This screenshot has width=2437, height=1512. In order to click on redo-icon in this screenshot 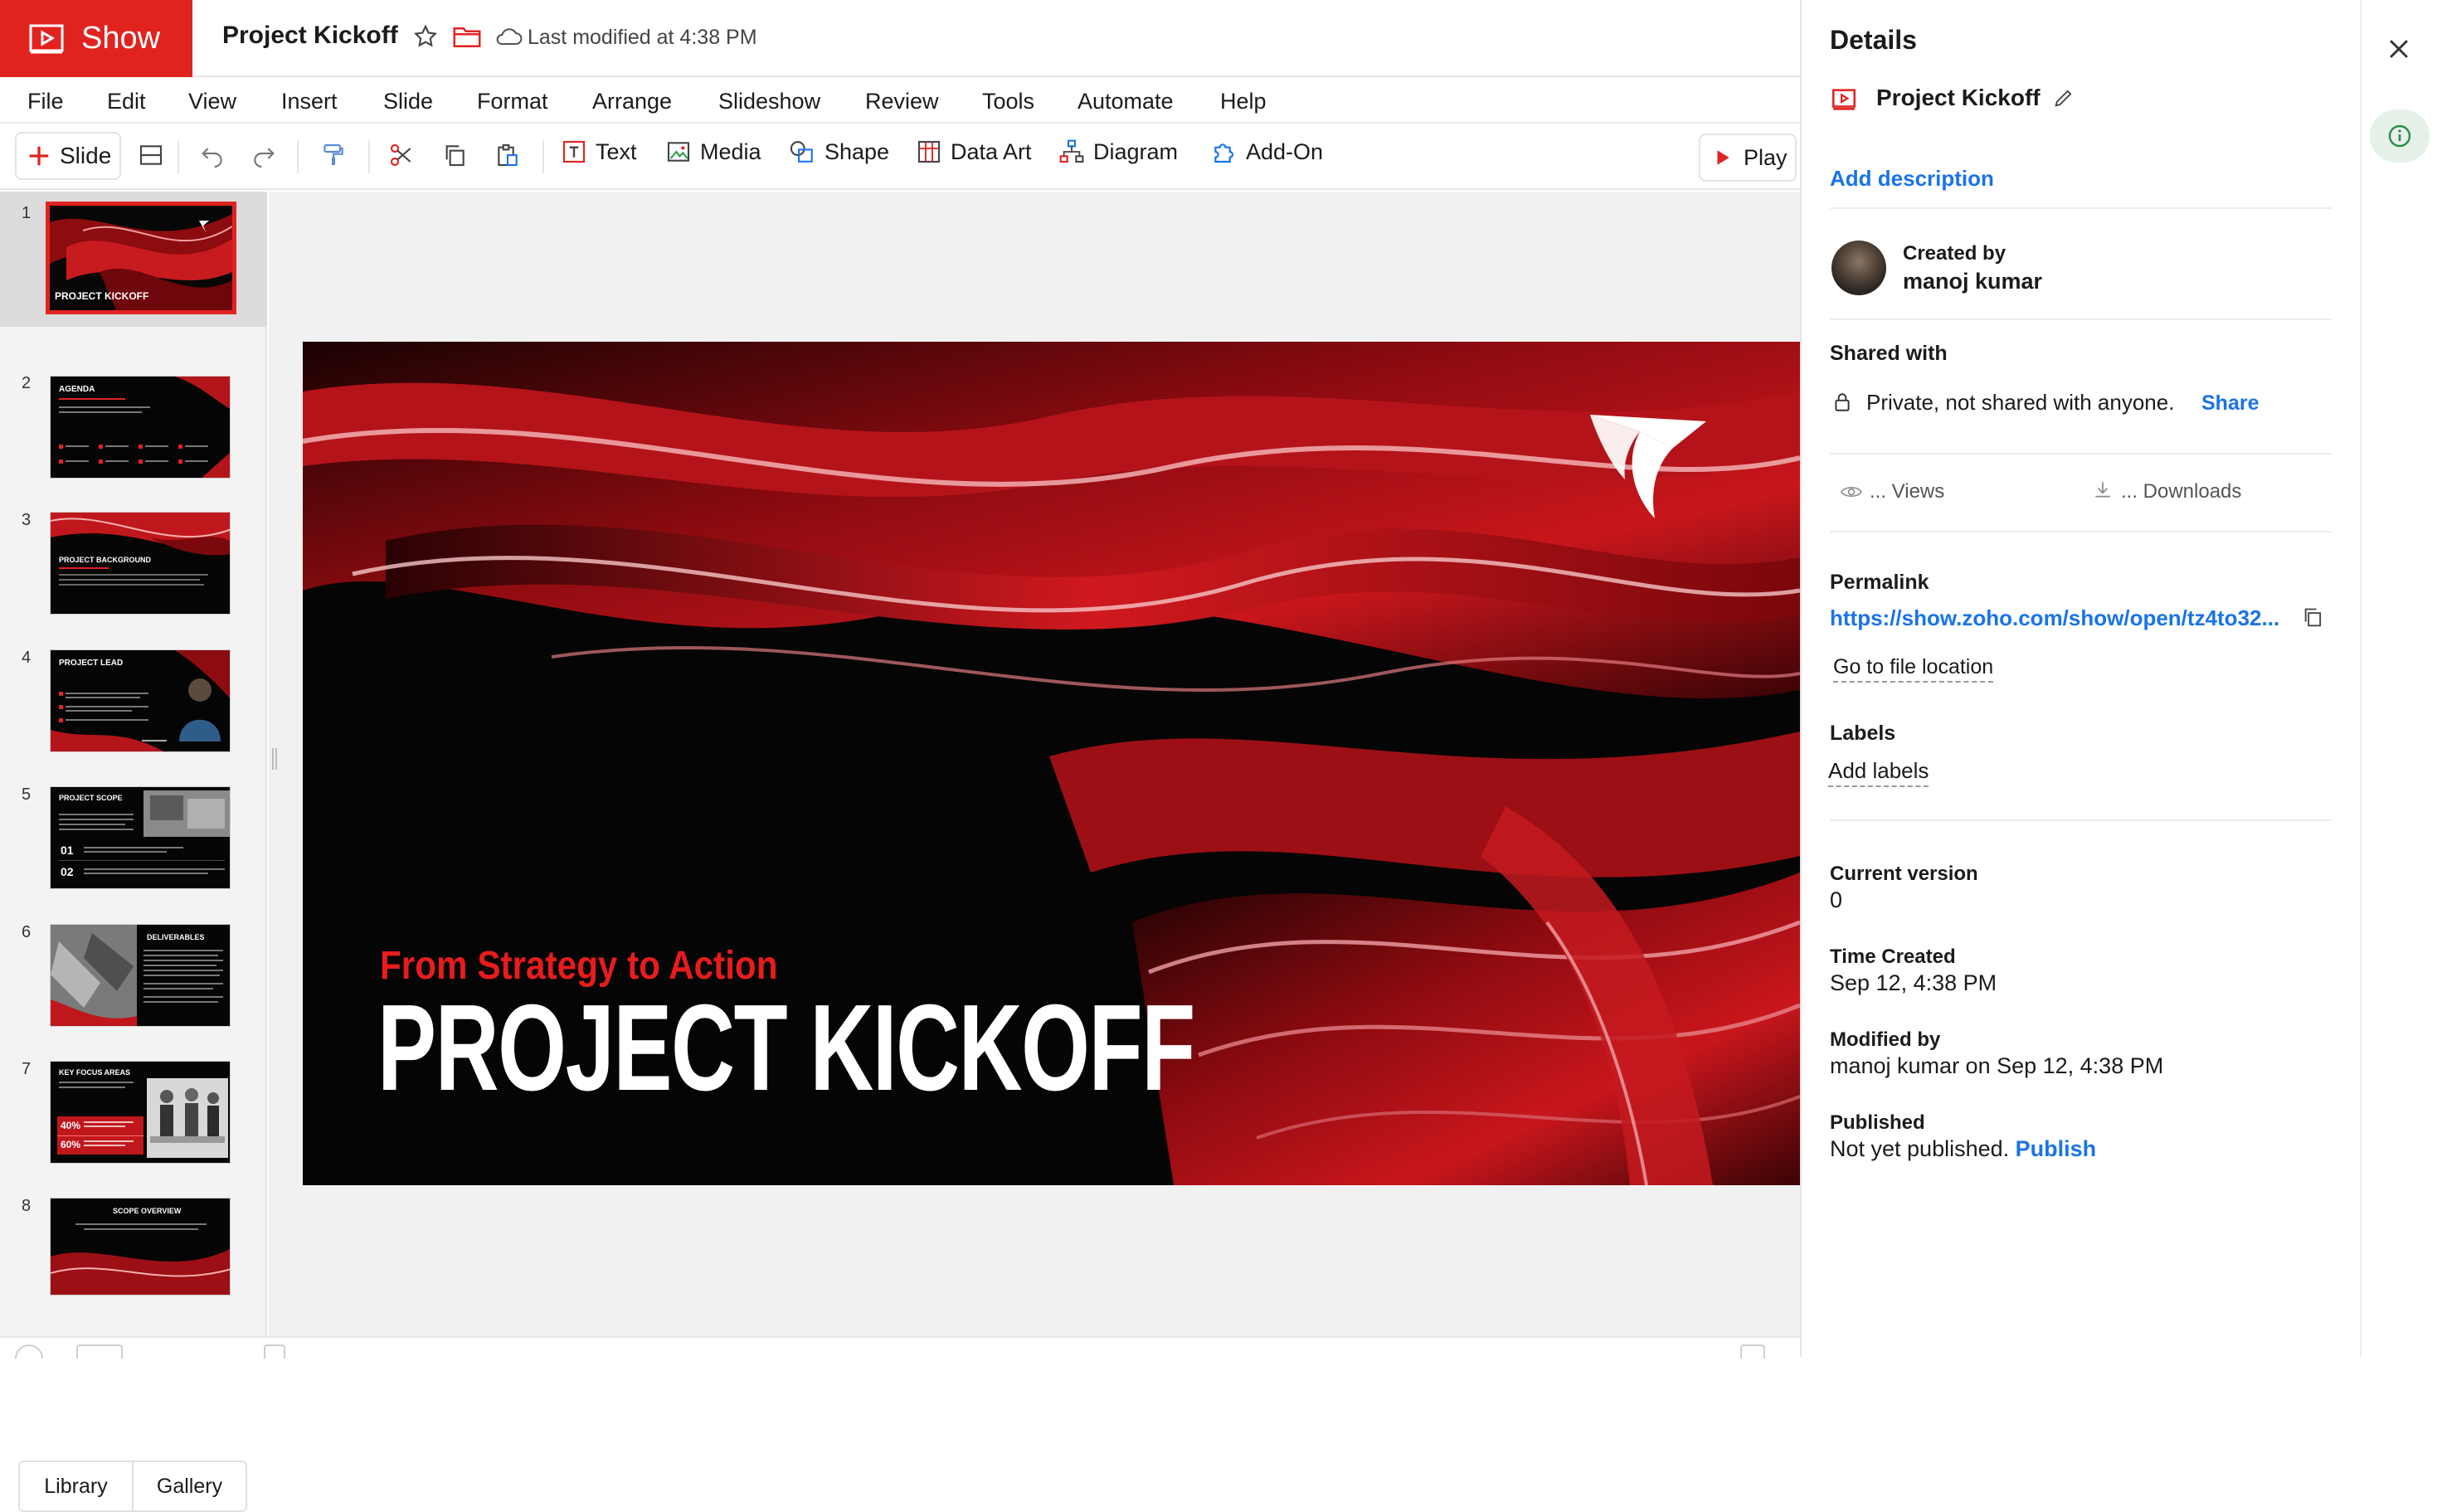, I will do `click(264, 155)`.